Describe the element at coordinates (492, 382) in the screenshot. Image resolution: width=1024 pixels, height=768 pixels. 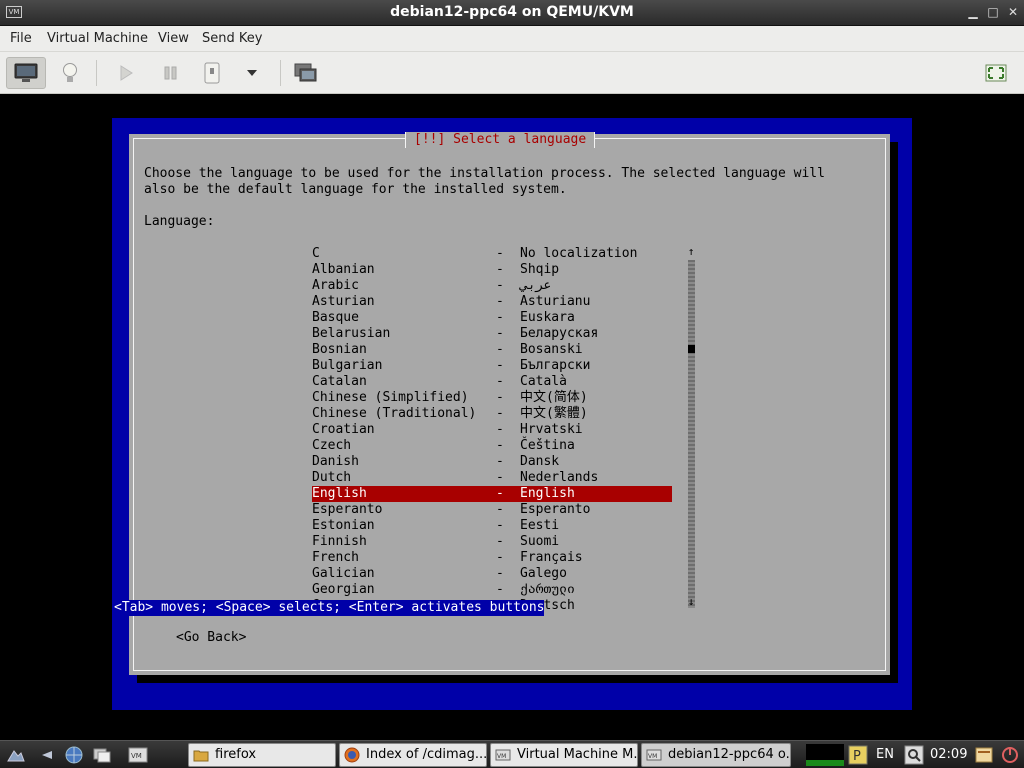
I see `language-option: Catalan - Català` at that location.